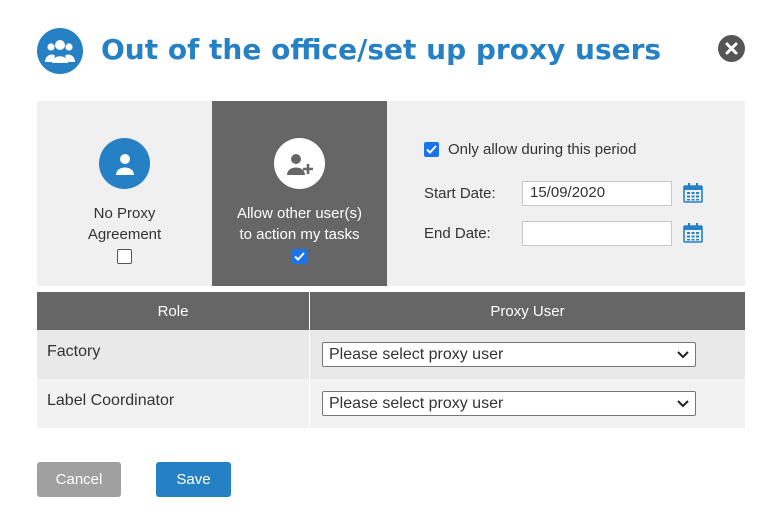 The height and width of the screenshot is (524, 782). Describe the element at coordinates (731, 48) in the screenshot. I see `close-icon` at that location.